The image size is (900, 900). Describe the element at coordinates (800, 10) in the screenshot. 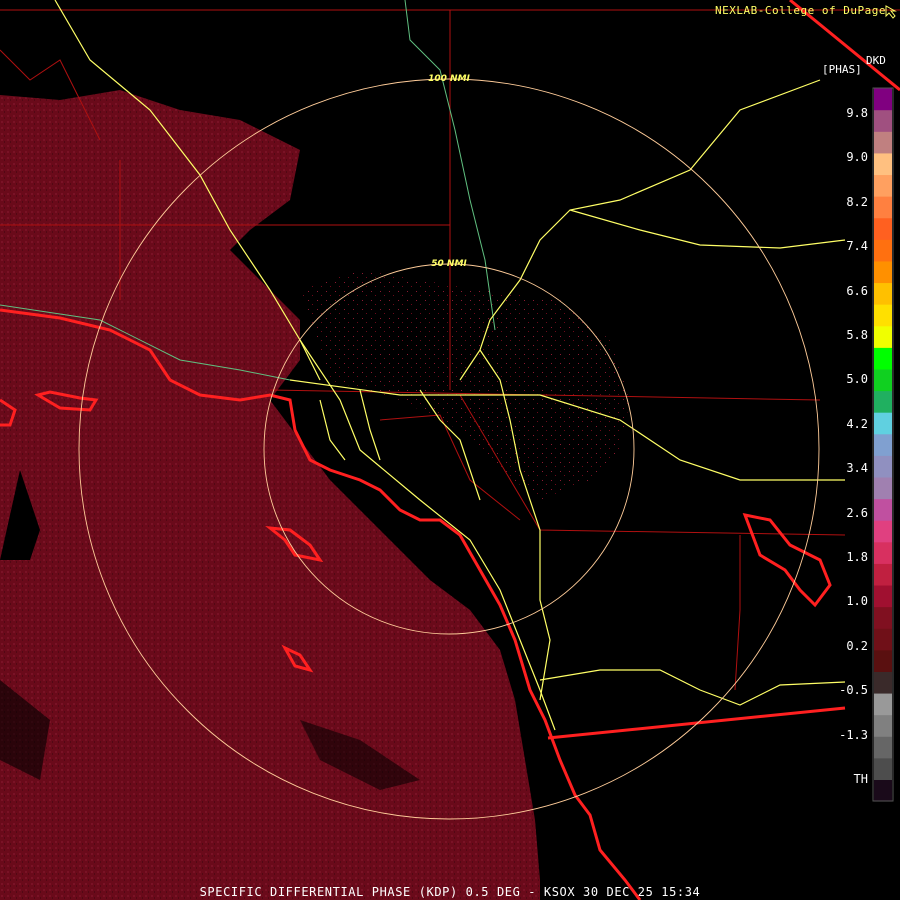

I see `credit-text: NEXLAB-College of DuPage` at that location.